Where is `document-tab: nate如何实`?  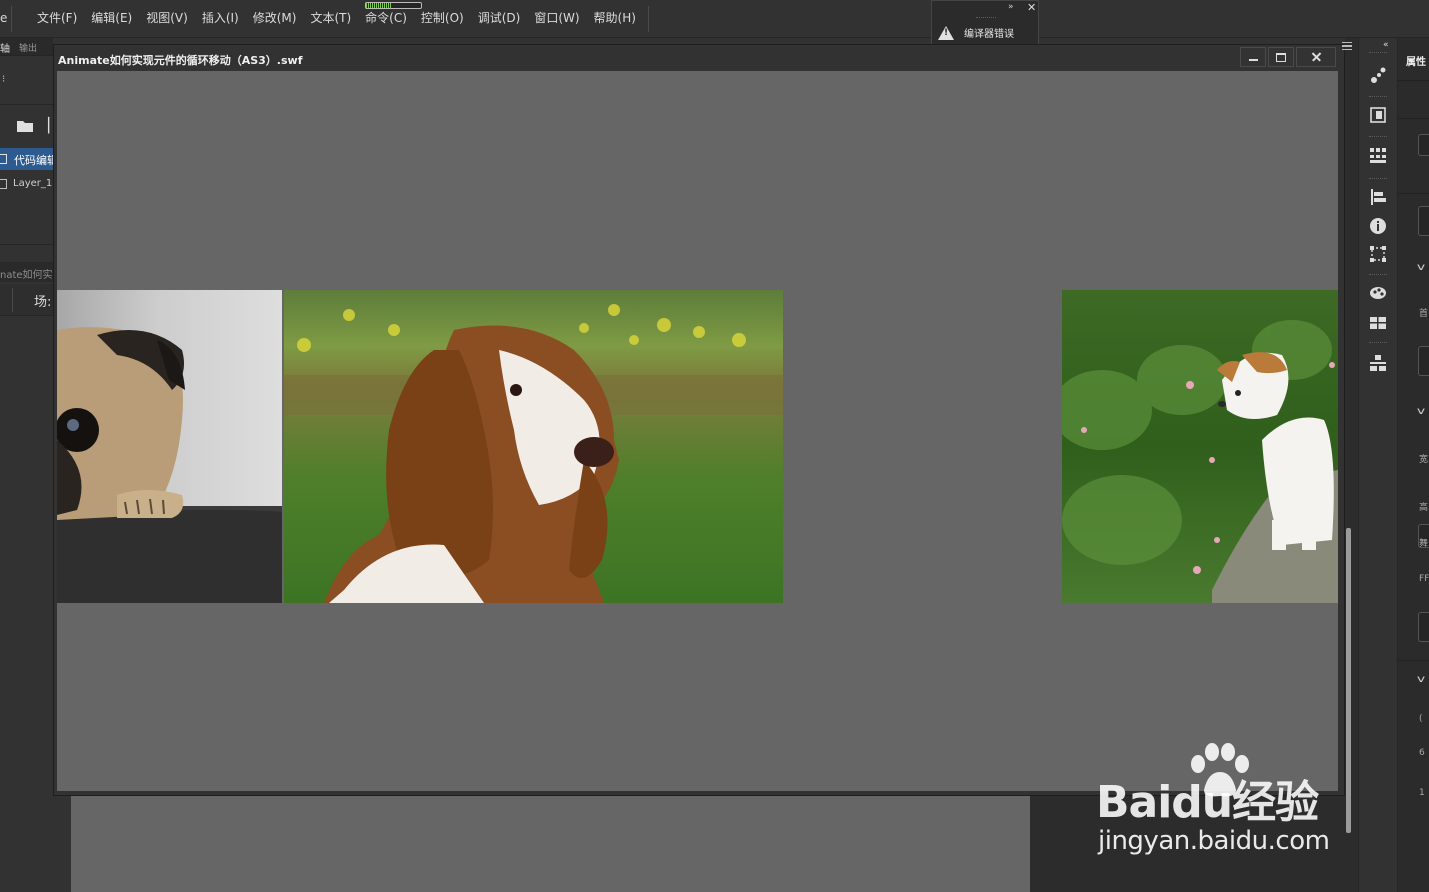 document-tab: nate如何实 is located at coordinates (26, 272).